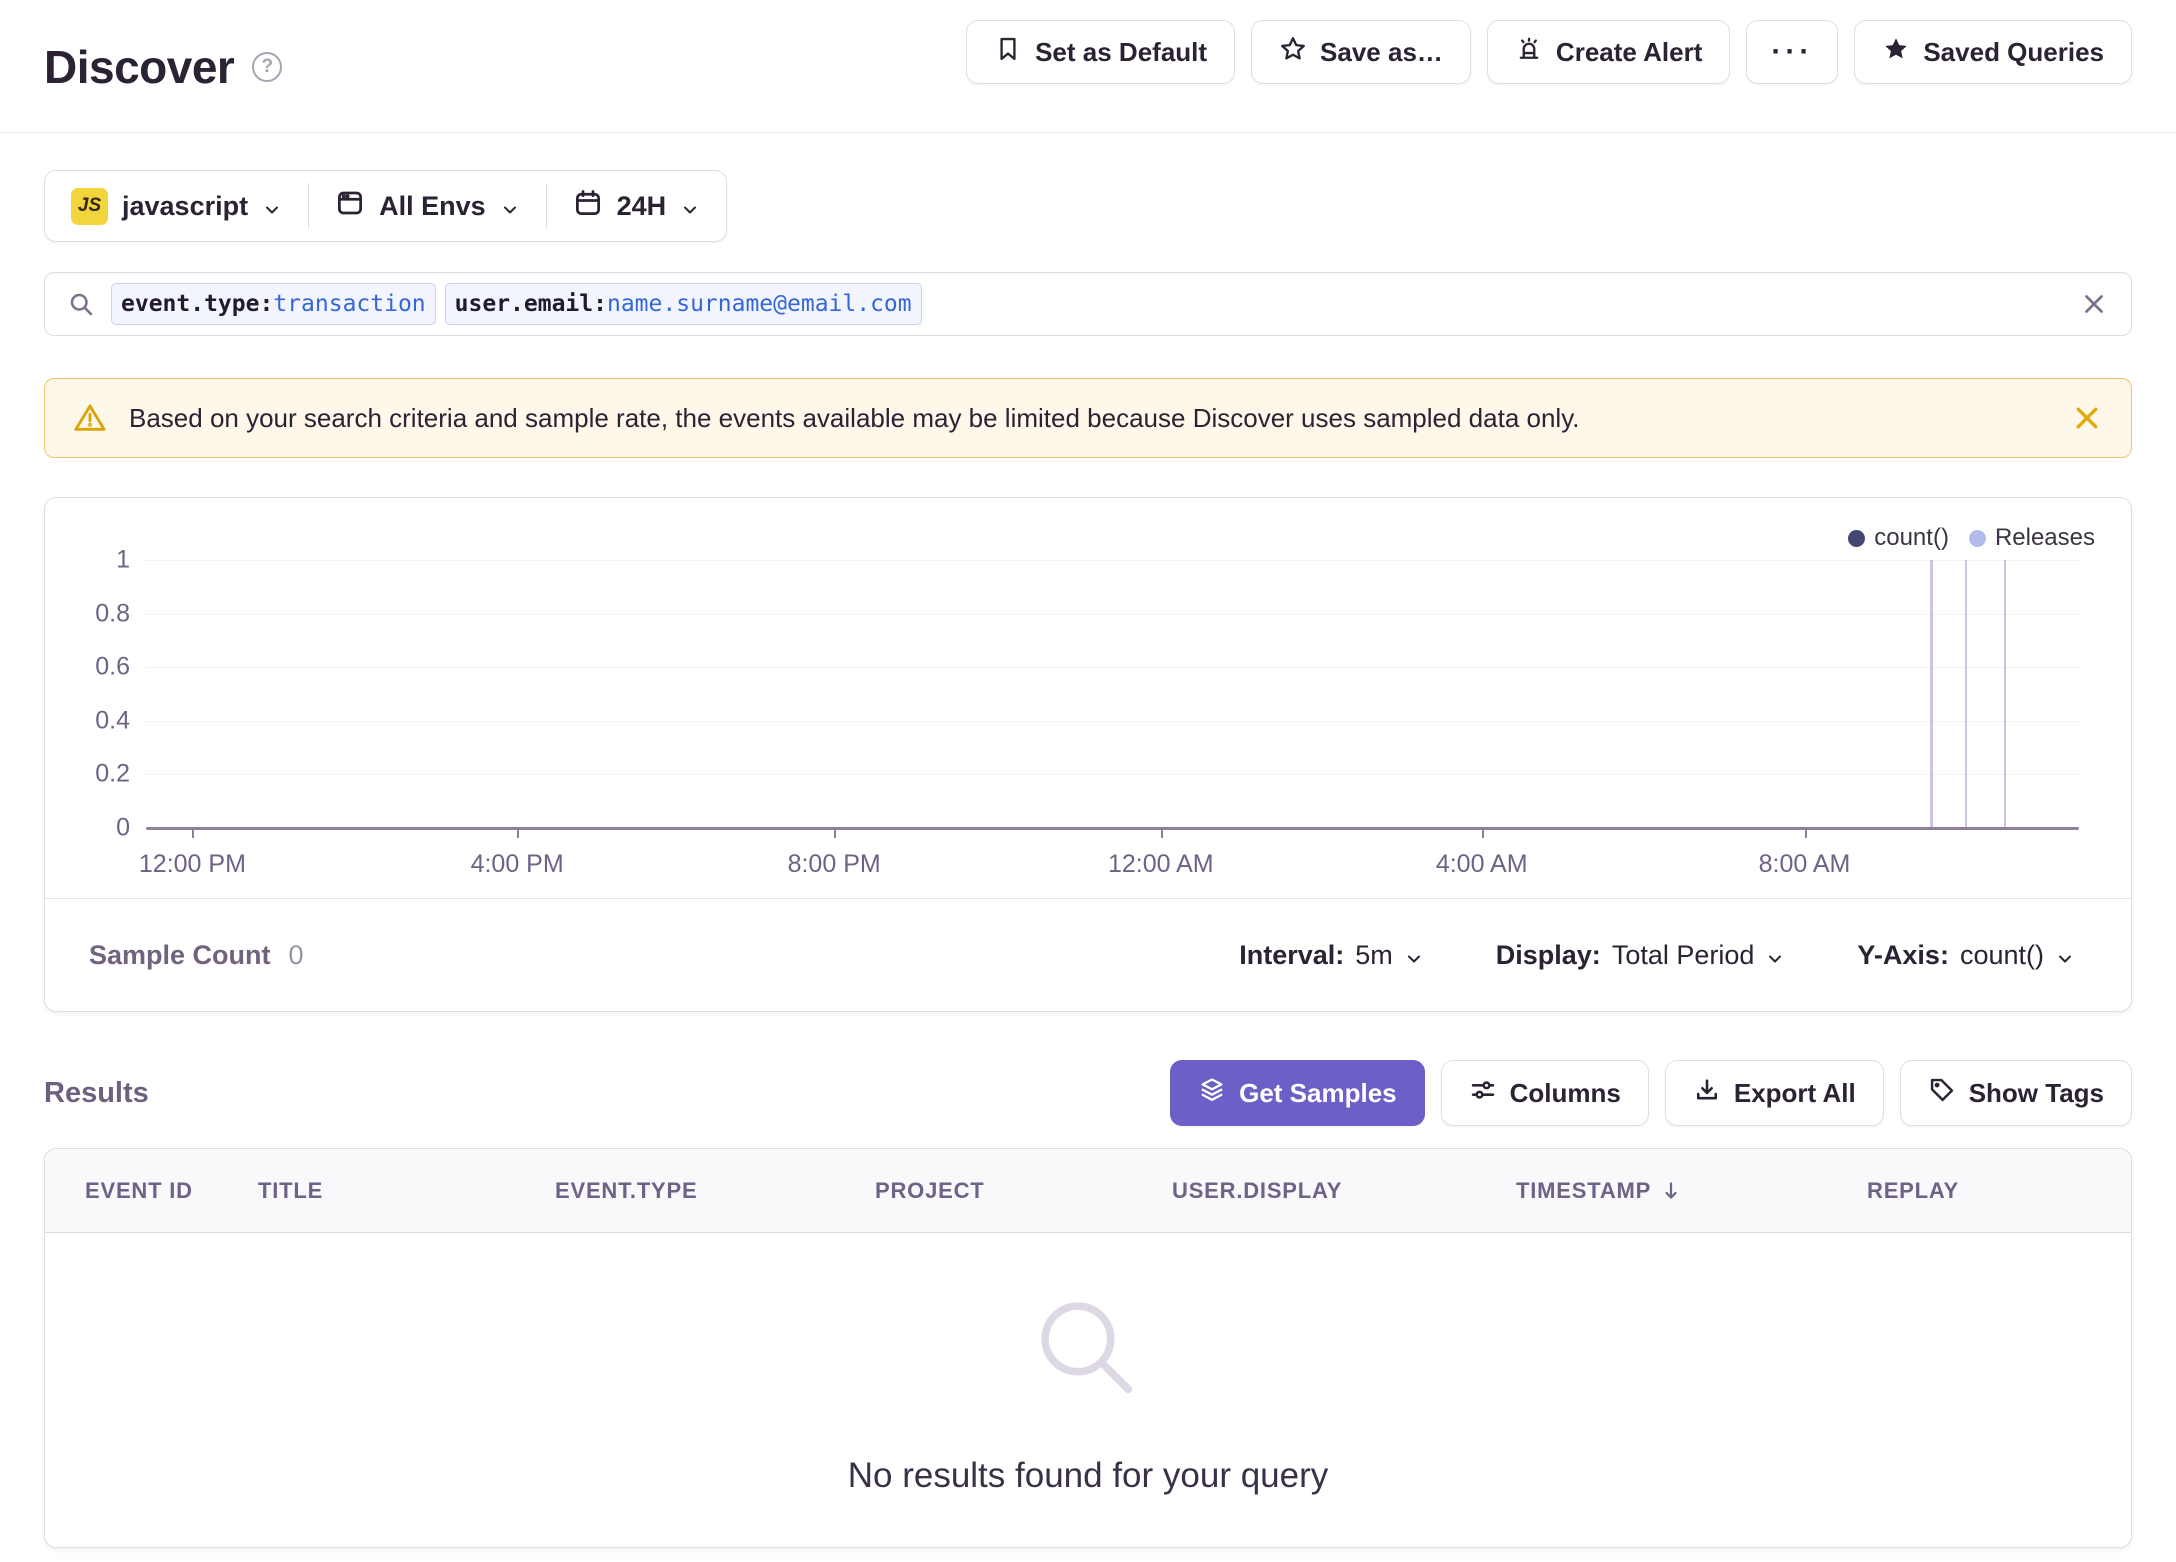  Describe the element at coordinates (1774, 1093) in the screenshot. I see `export-all-button: Export All` at that location.